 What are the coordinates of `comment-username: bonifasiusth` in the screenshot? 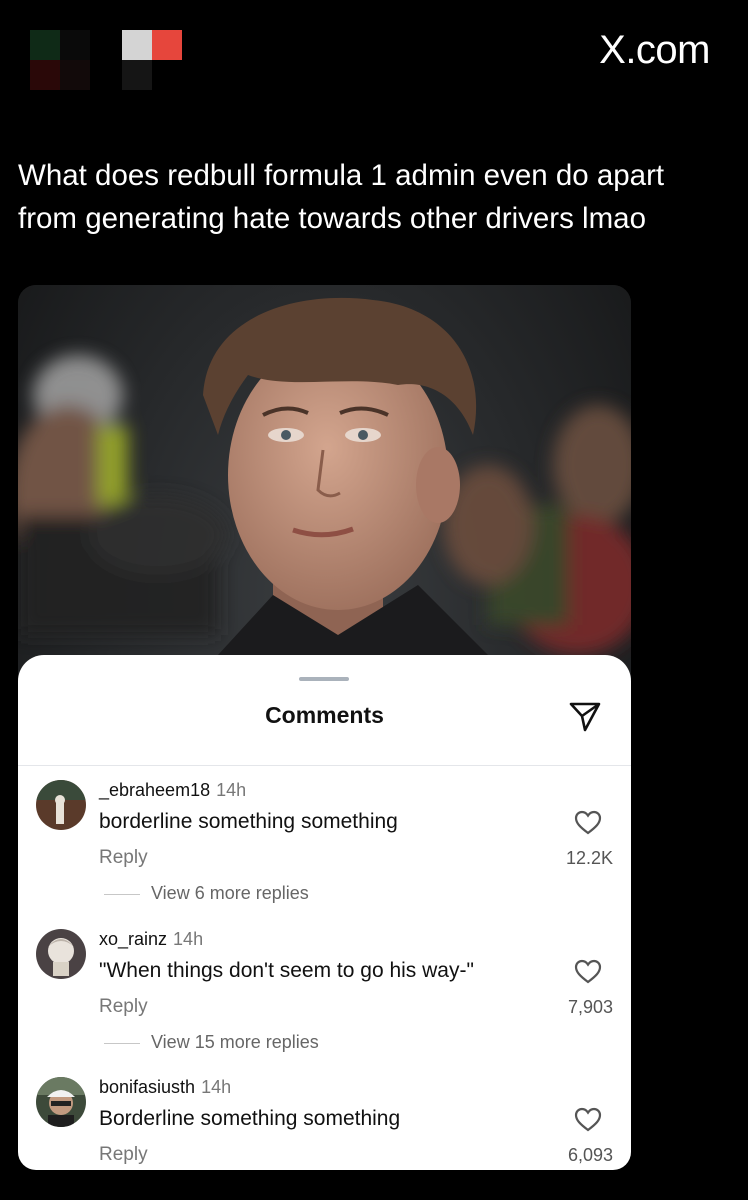 It's located at (147, 1087).